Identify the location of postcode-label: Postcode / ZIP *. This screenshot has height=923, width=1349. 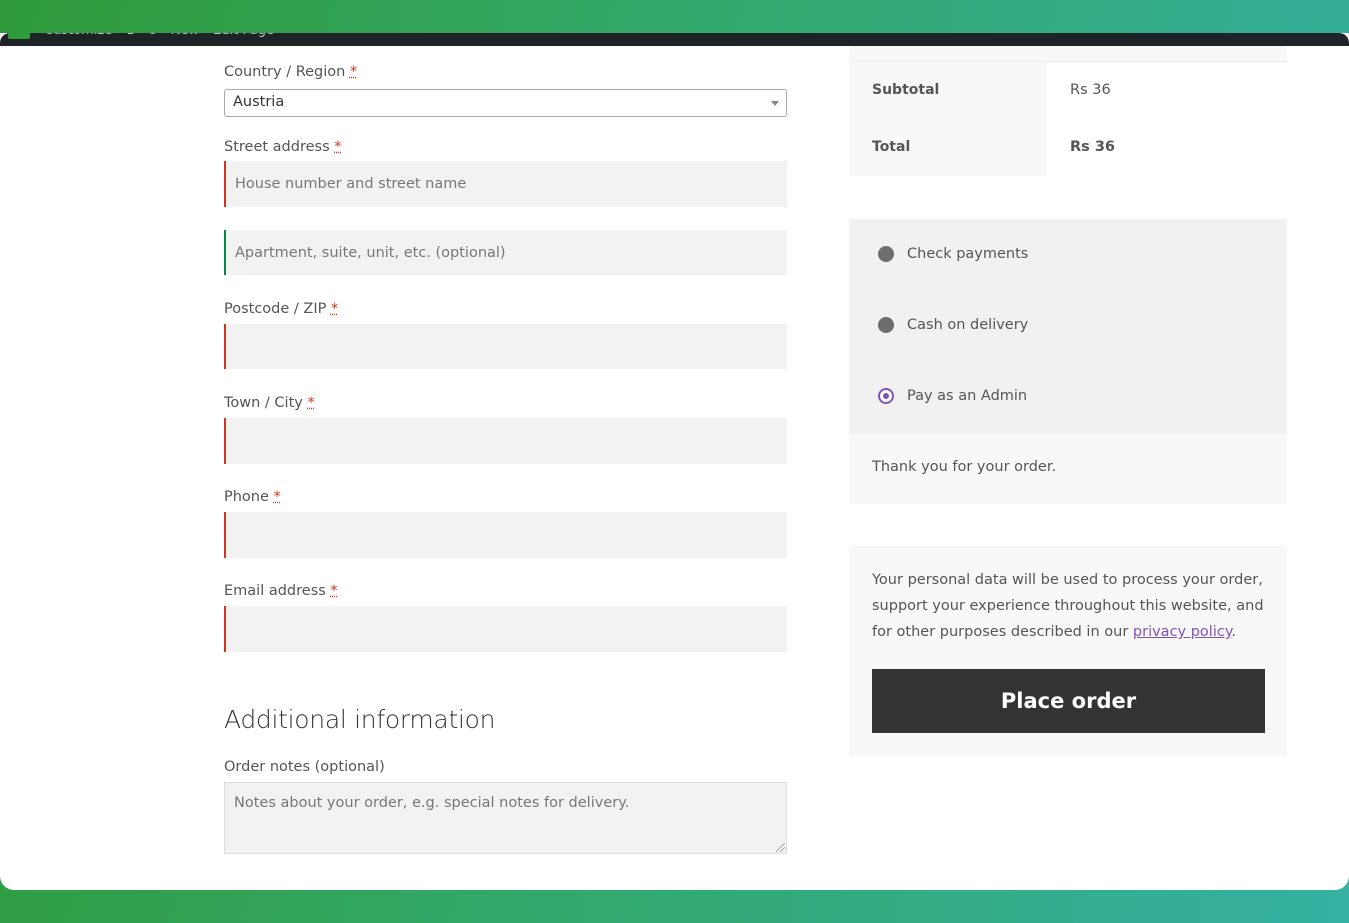
(281, 309).